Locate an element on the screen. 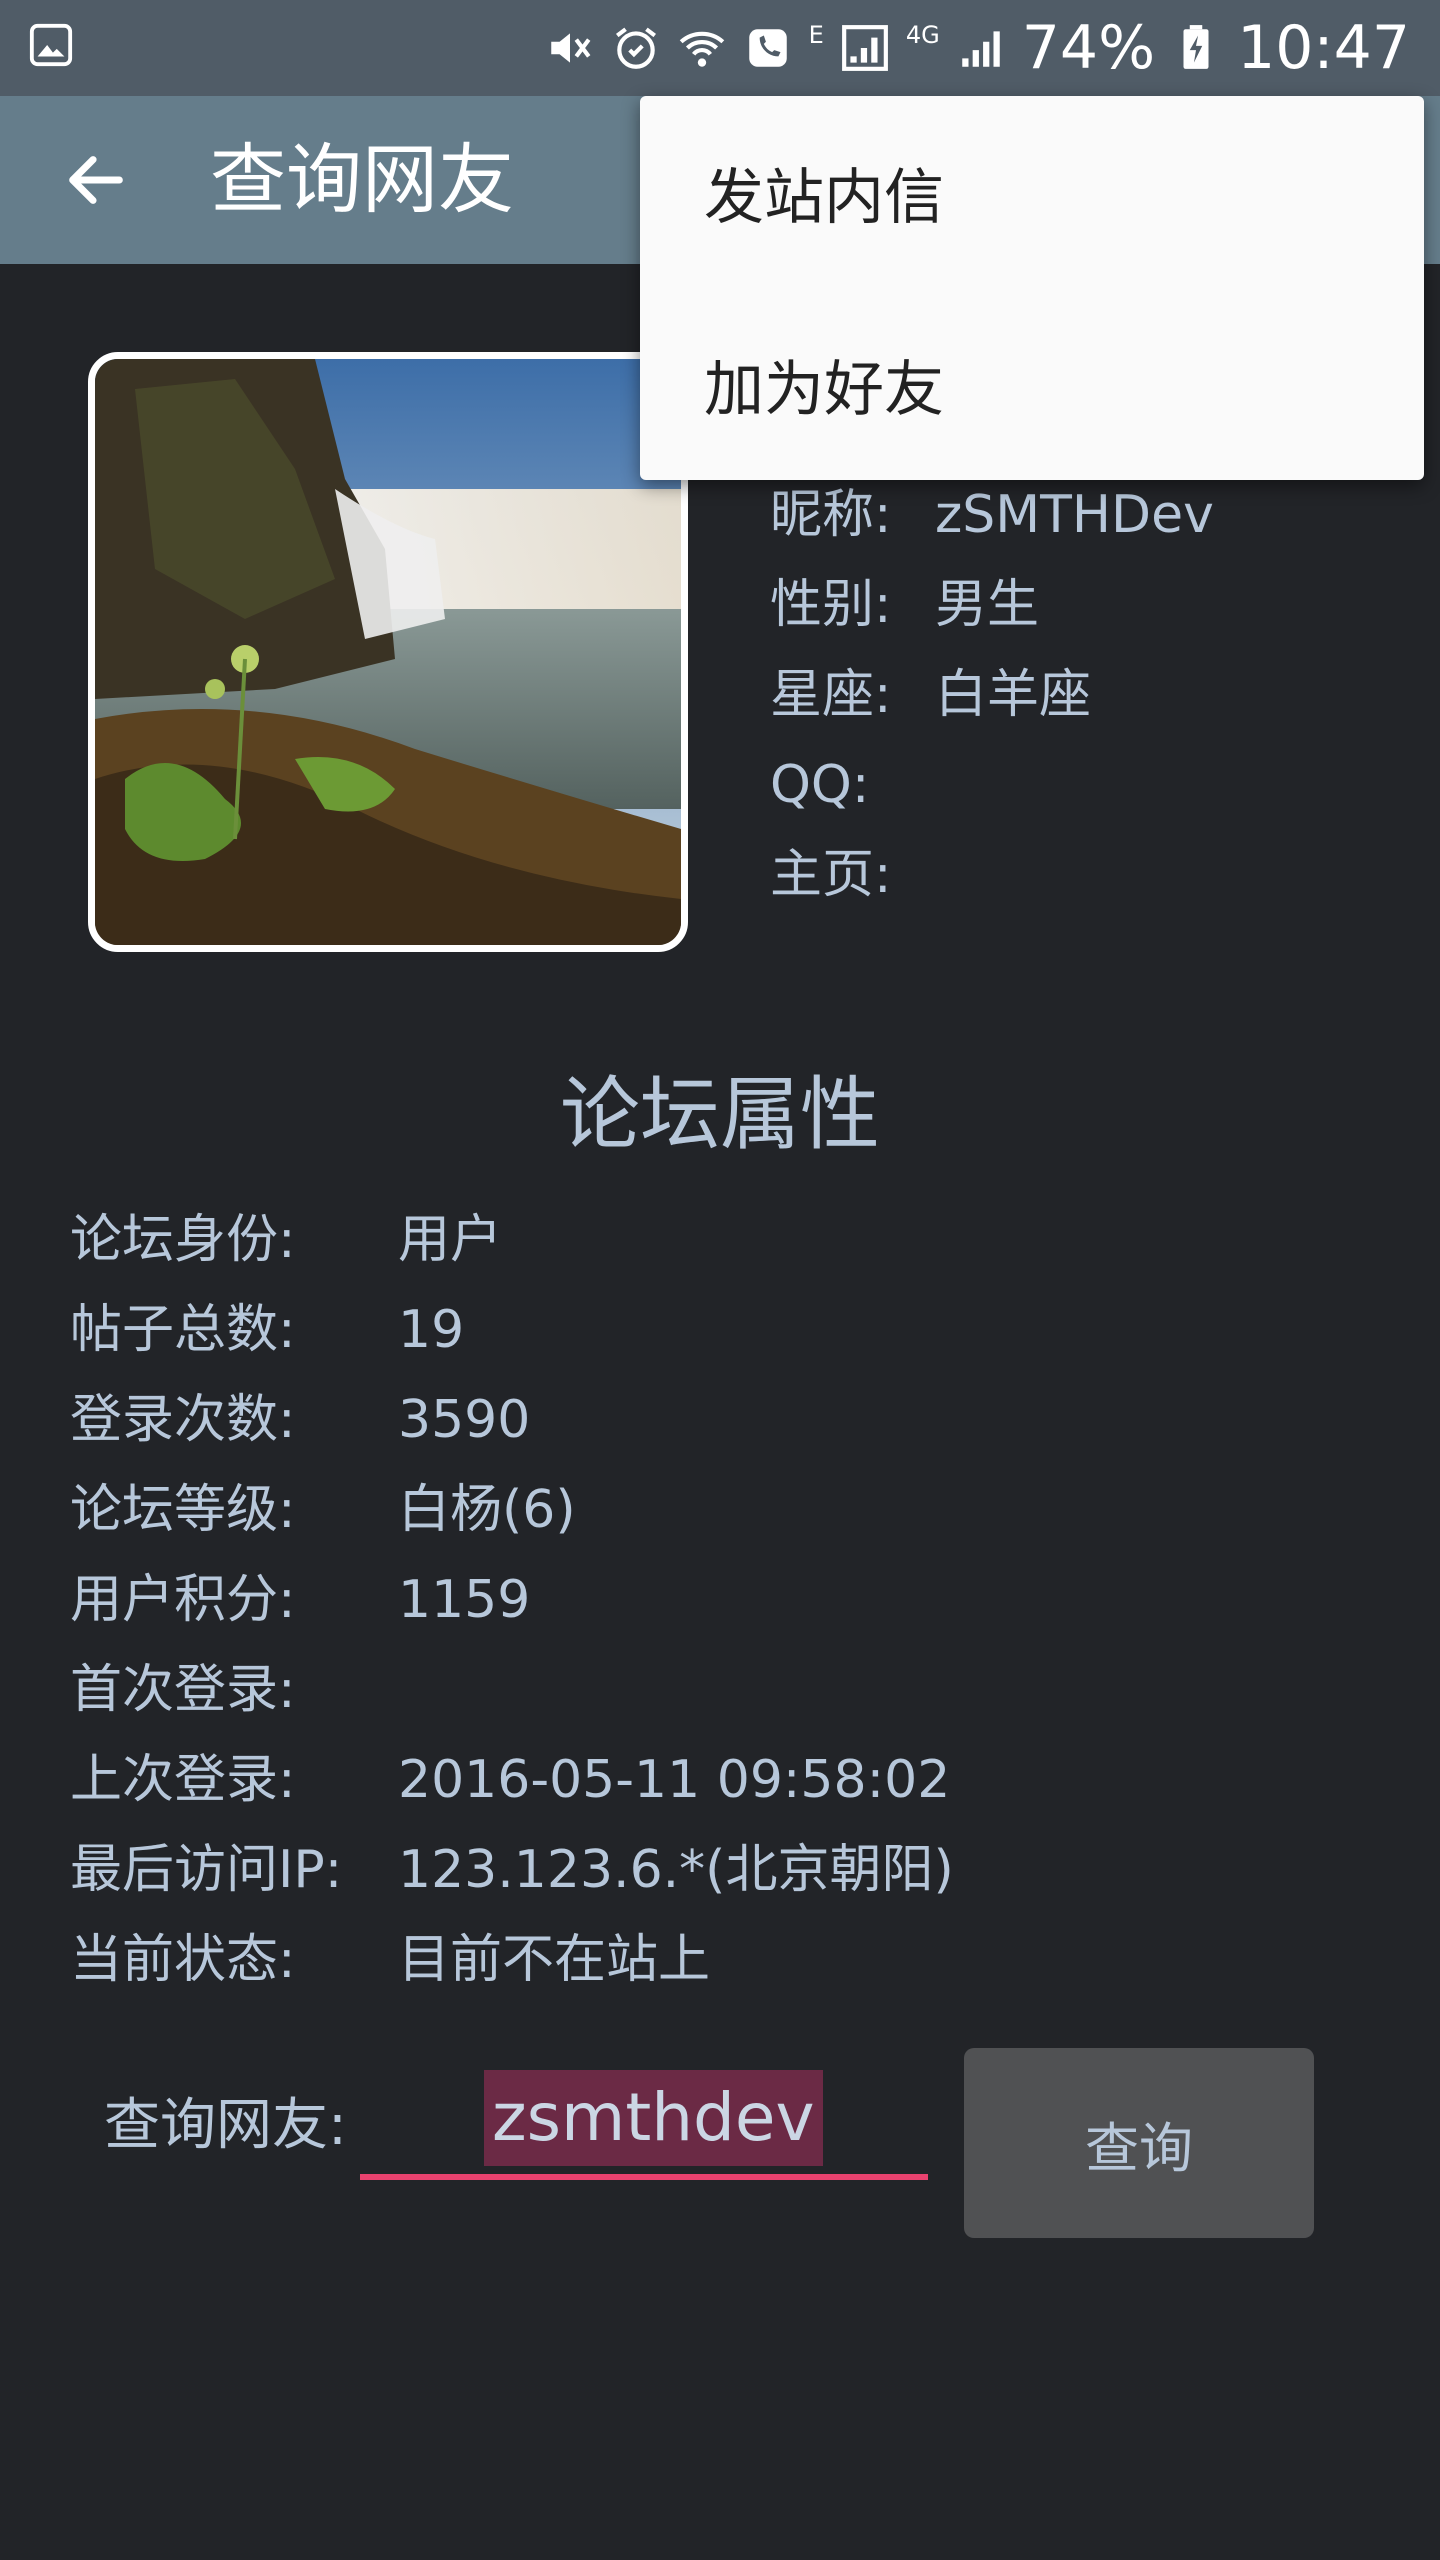 This screenshot has width=1440, height=2560. search-input: zsmthdev is located at coordinates (645, 2120).